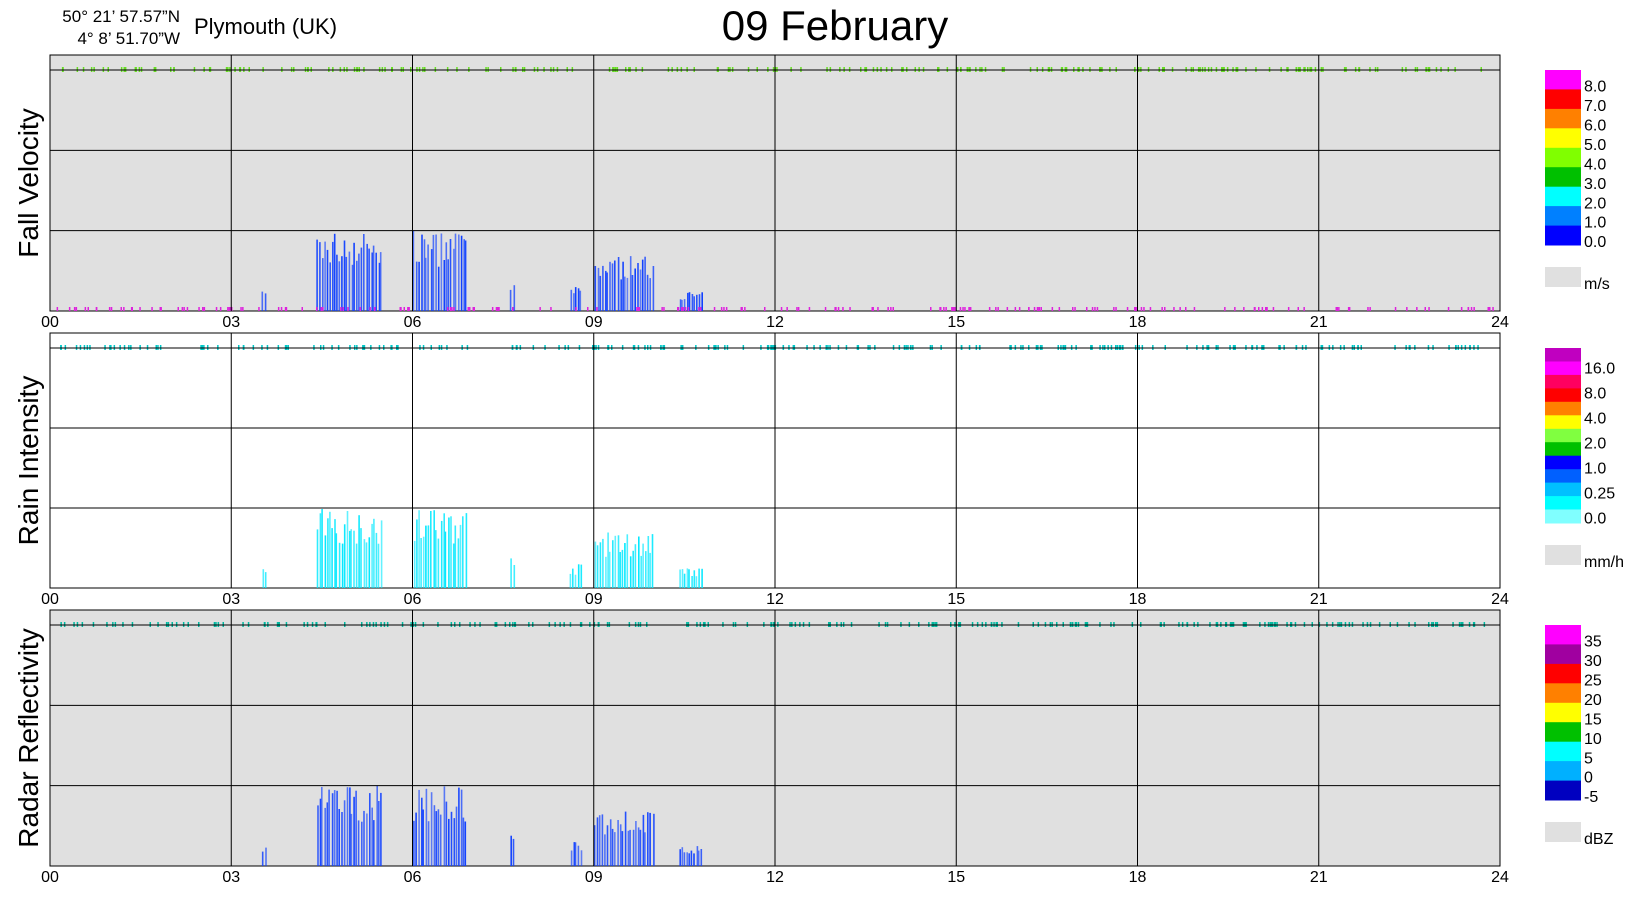 The height and width of the screenshot is (900, 1640). I want to click on y-axis-label: Rain Intensity, so click(28, 461).